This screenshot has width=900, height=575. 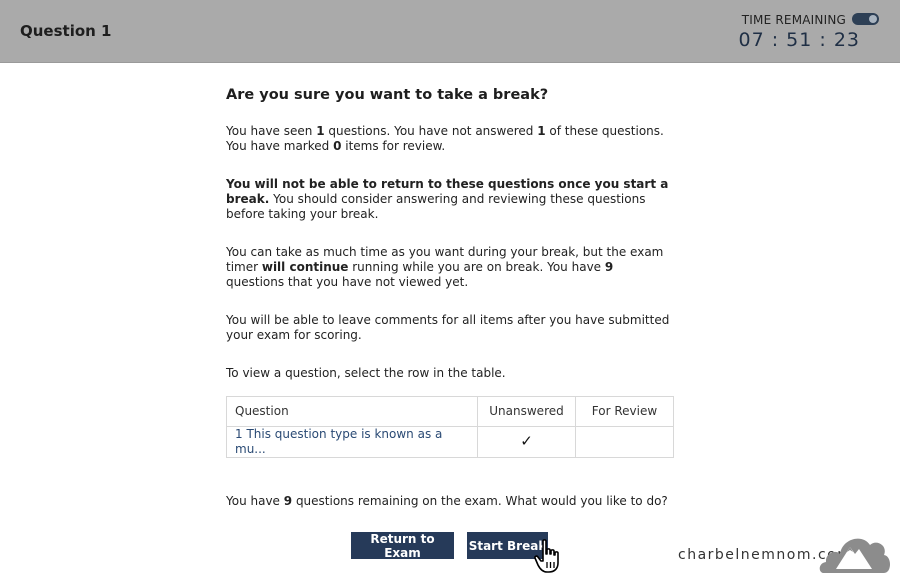 I want to click on unanswered-cell: ✓, so click(x=526, y=442).